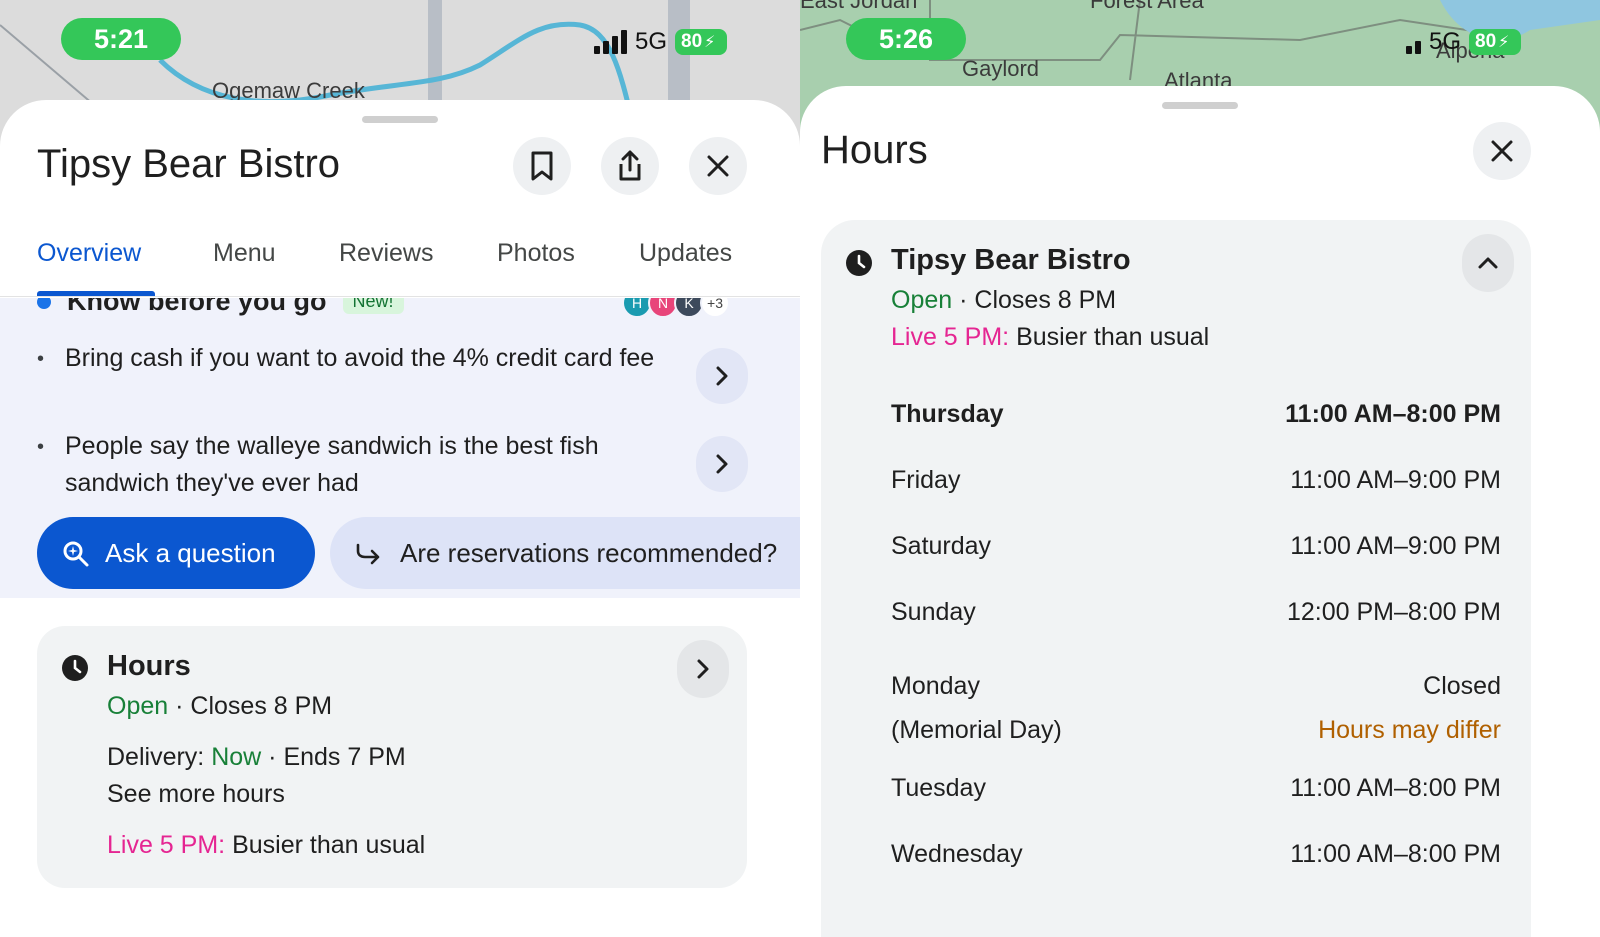  I want to click on tab-photos: Photos, so click(536, 253).